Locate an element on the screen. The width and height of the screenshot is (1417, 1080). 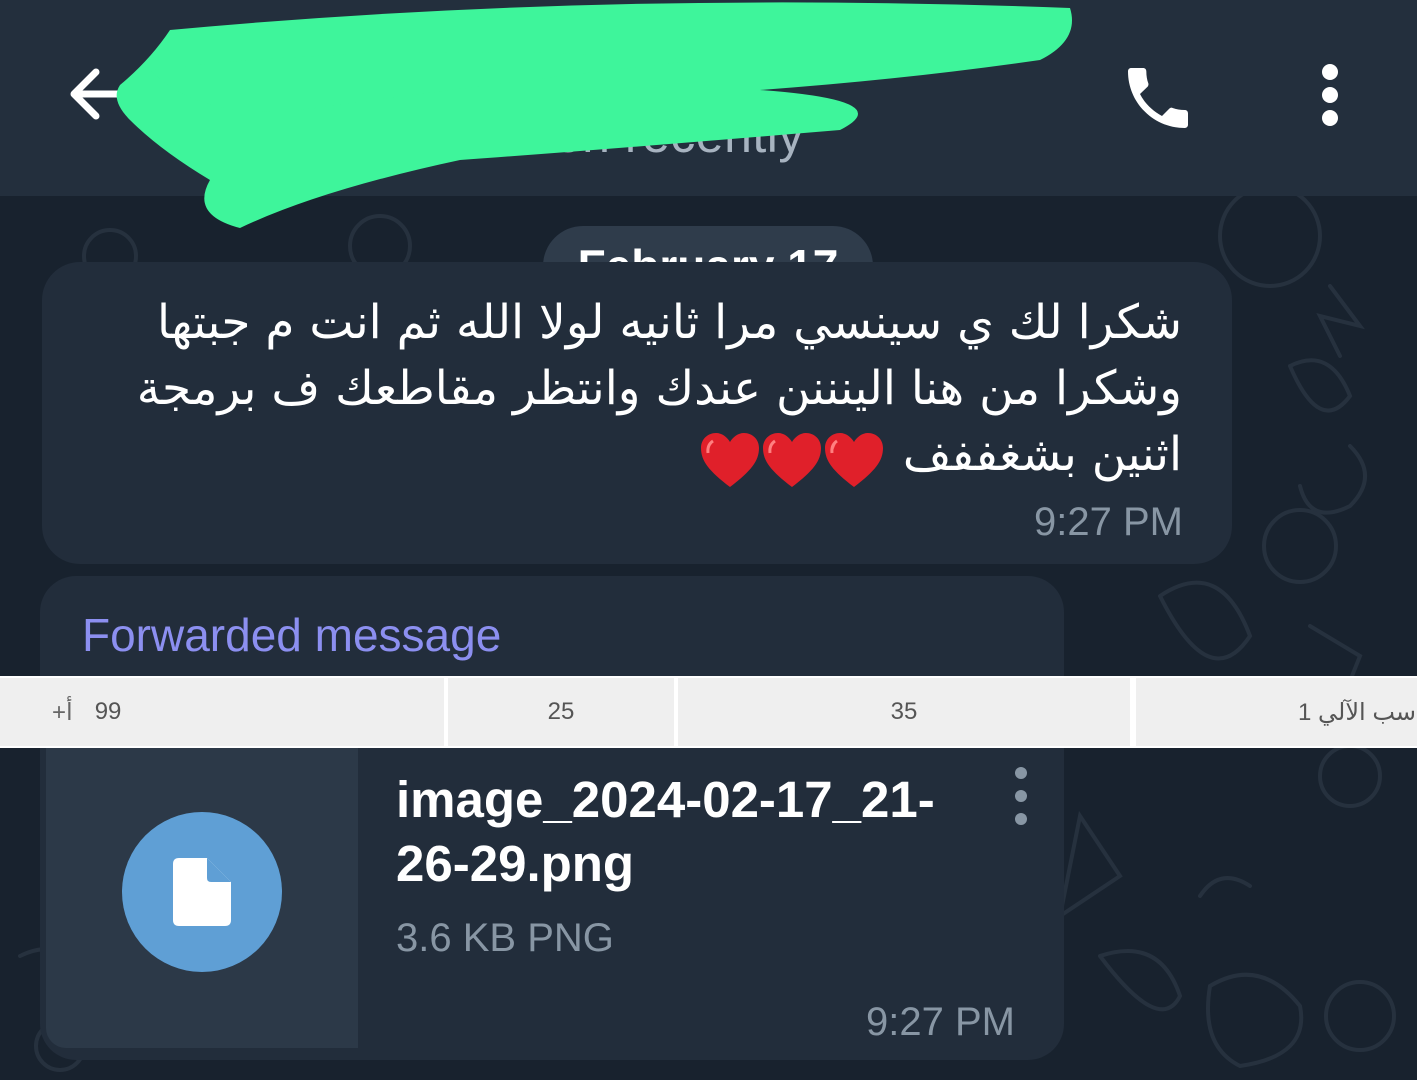
arrow-left-icon is located at coordinates (98, 94).